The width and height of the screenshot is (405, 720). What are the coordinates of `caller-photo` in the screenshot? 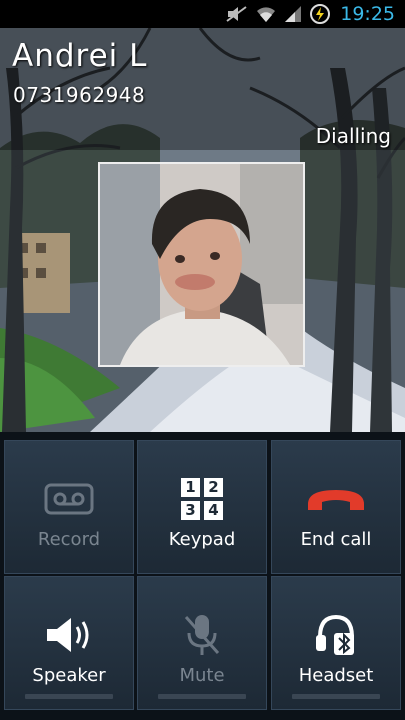 It's located at (201, 264).